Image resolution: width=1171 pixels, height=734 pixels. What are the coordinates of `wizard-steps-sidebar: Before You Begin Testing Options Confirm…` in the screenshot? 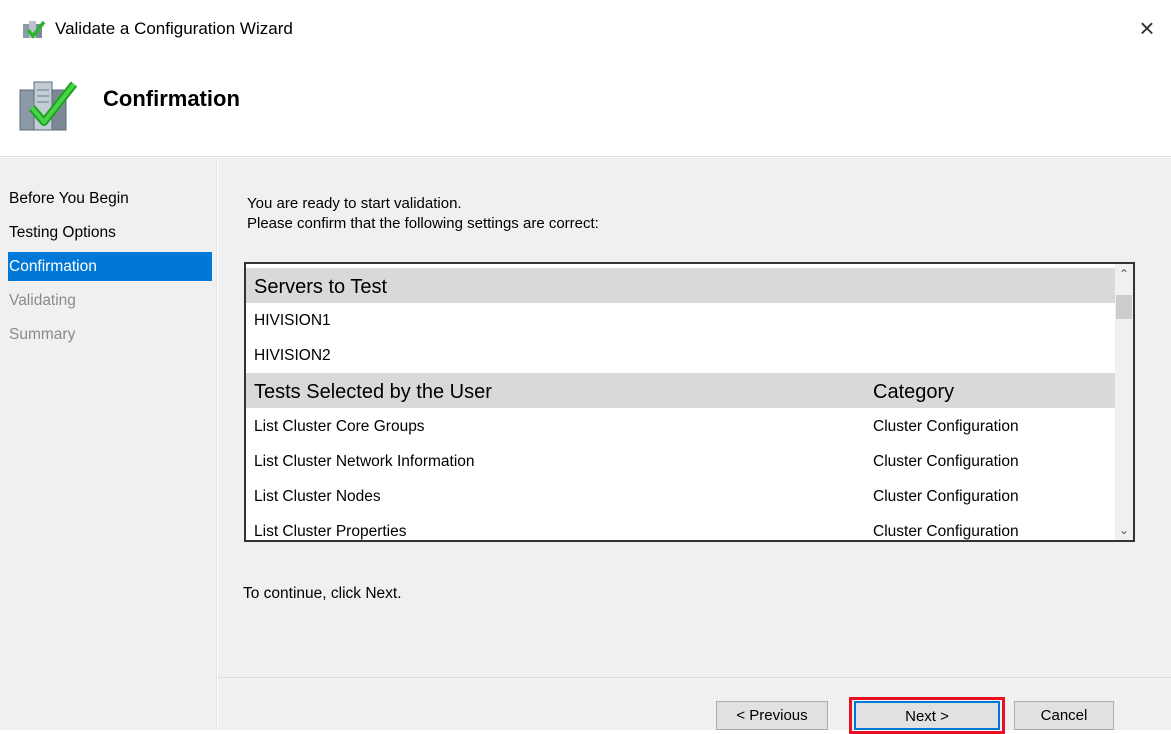 It's located at (108, 444).